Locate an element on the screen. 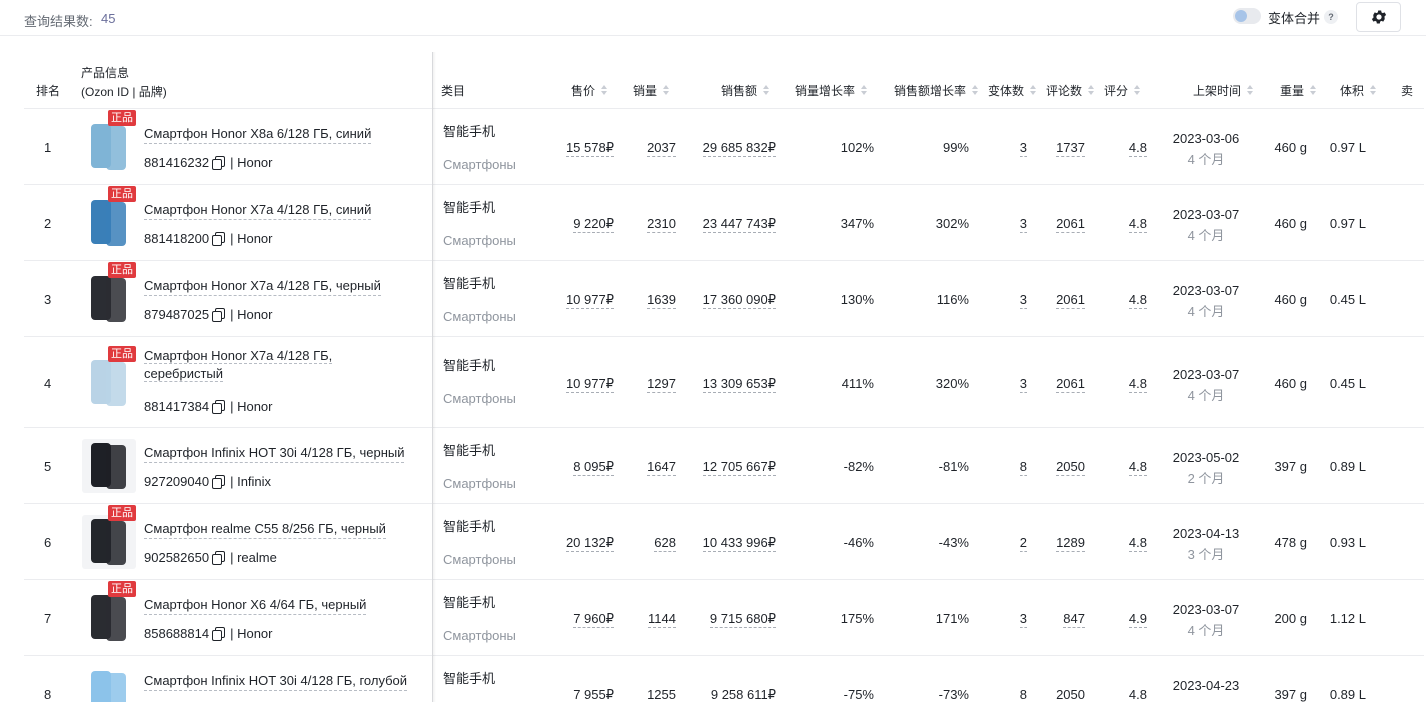 This screenshot has height=702, width=1426. revenue-cell: 13 309 653₽ is located at coordinates (739, 384).